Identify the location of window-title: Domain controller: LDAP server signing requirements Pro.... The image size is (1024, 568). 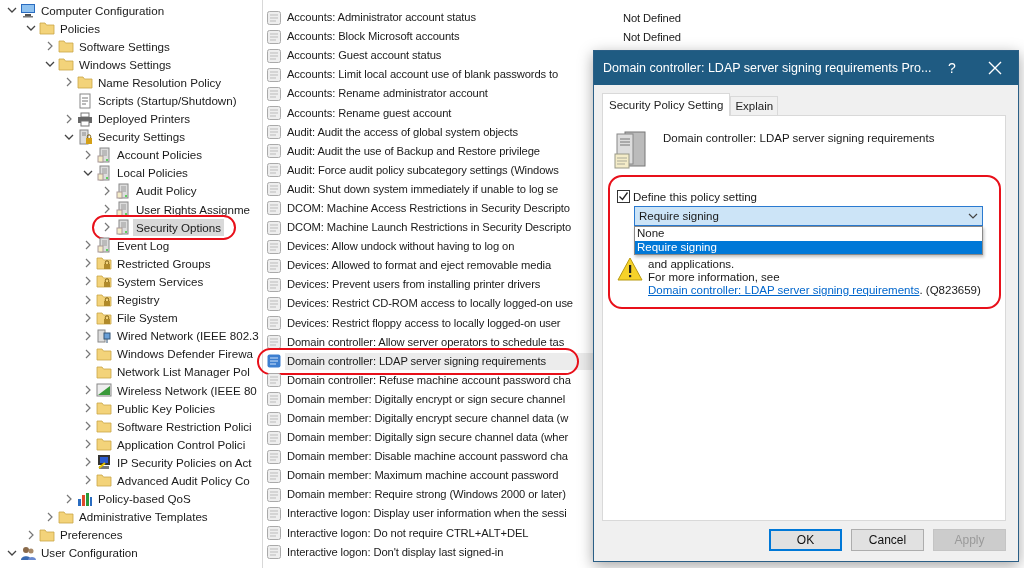
(767, 68).